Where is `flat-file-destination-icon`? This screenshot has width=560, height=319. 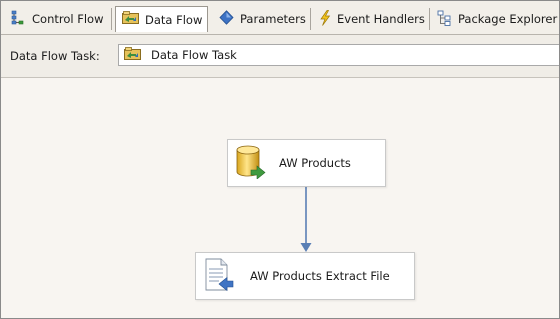 flat-file-destination-icon is located at coordinates (219, 276).